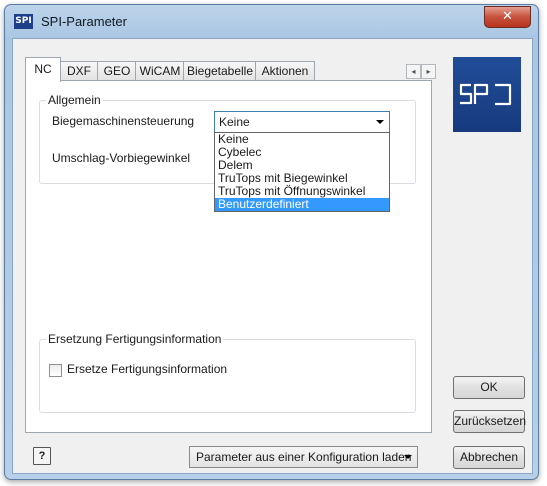 The height and width of the screenshot is (486, 547). Describe the element at coordinates (23, 21) in the screenshot. I see `spi-app-icon: SPI` at that location.